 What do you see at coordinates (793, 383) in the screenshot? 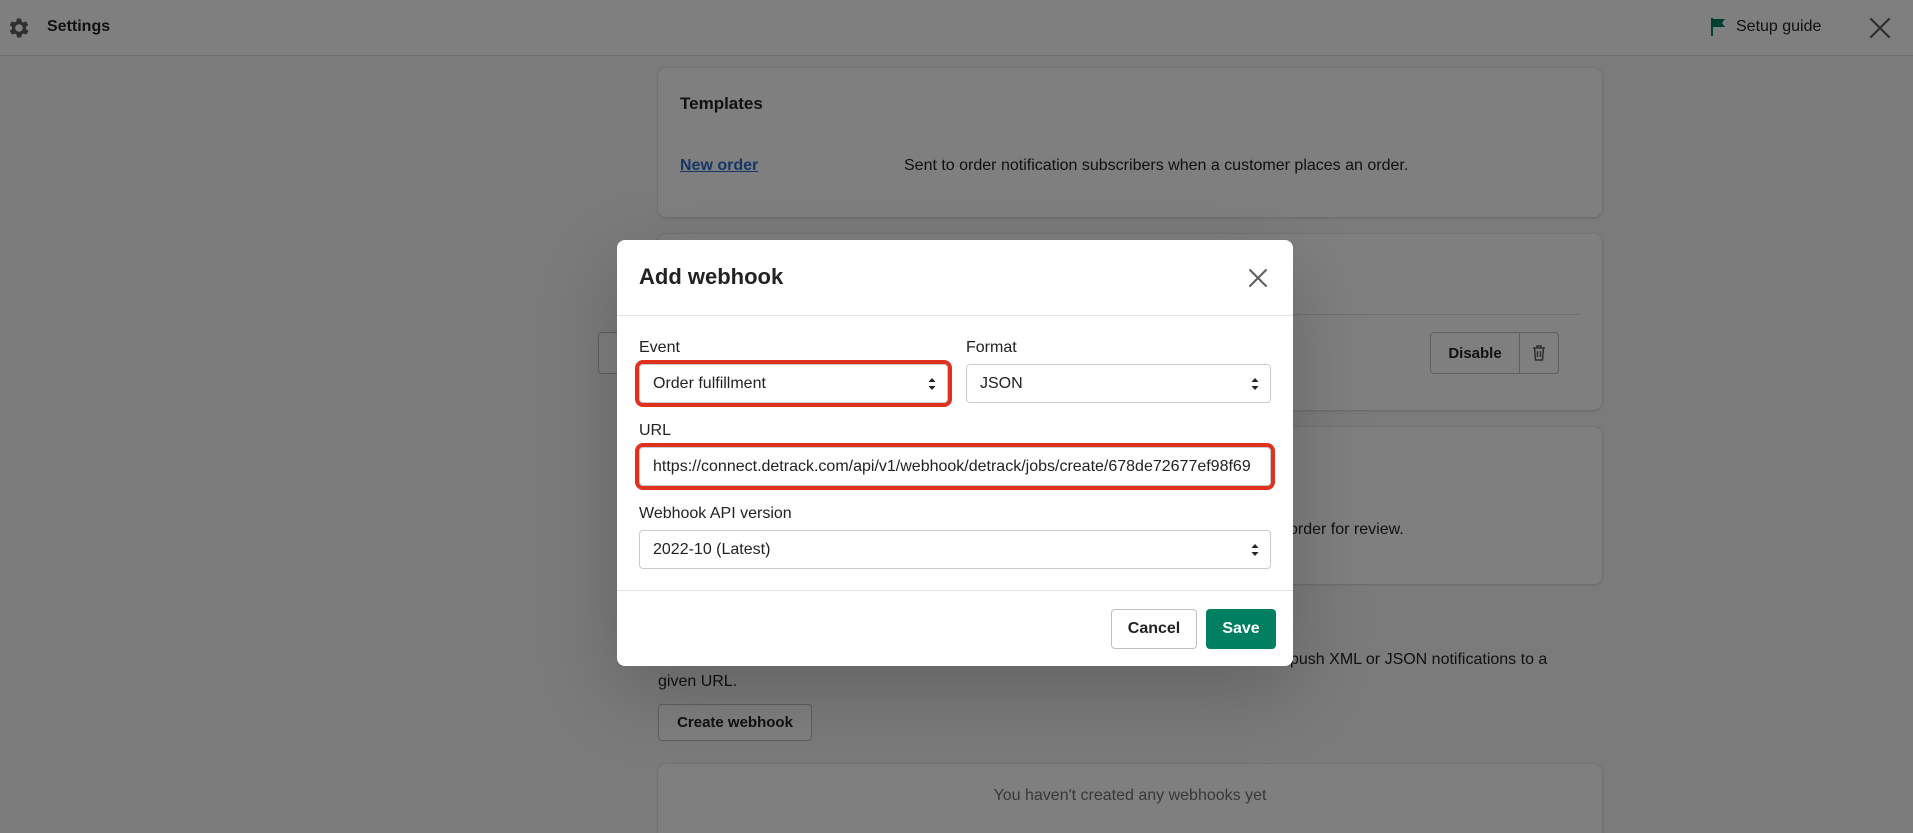
I see `event-select: Order fulfillment` at bounding box center [793, 383].